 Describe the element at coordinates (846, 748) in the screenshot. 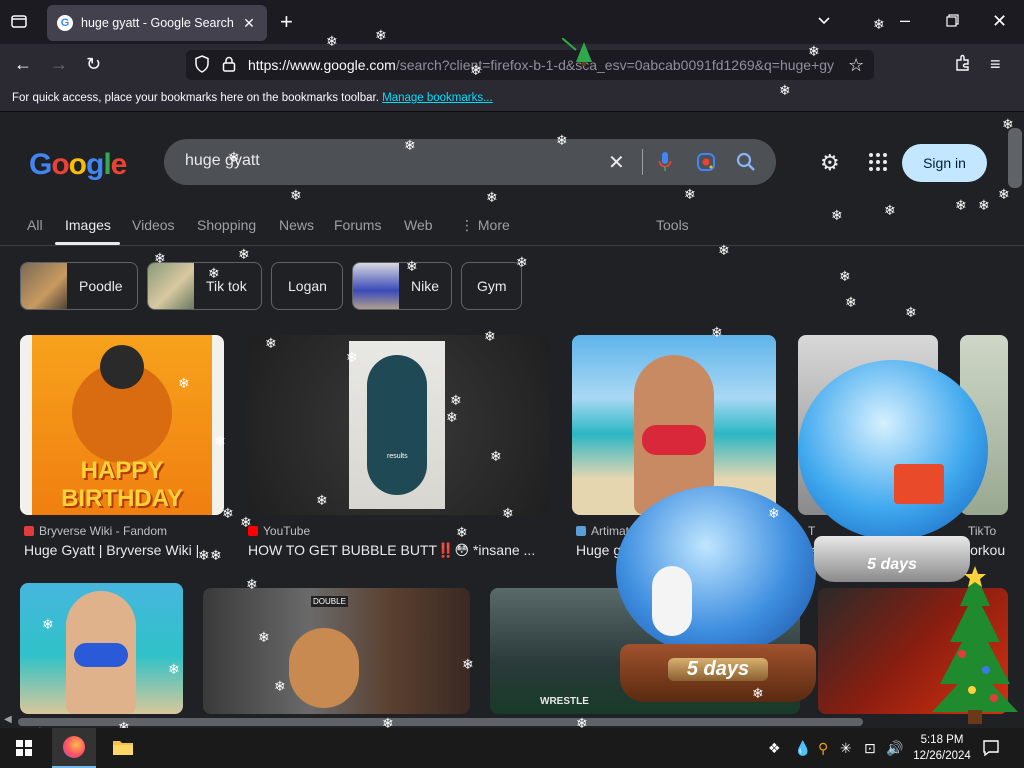

I see `tray-snowflake-icon: ✳` at that location.